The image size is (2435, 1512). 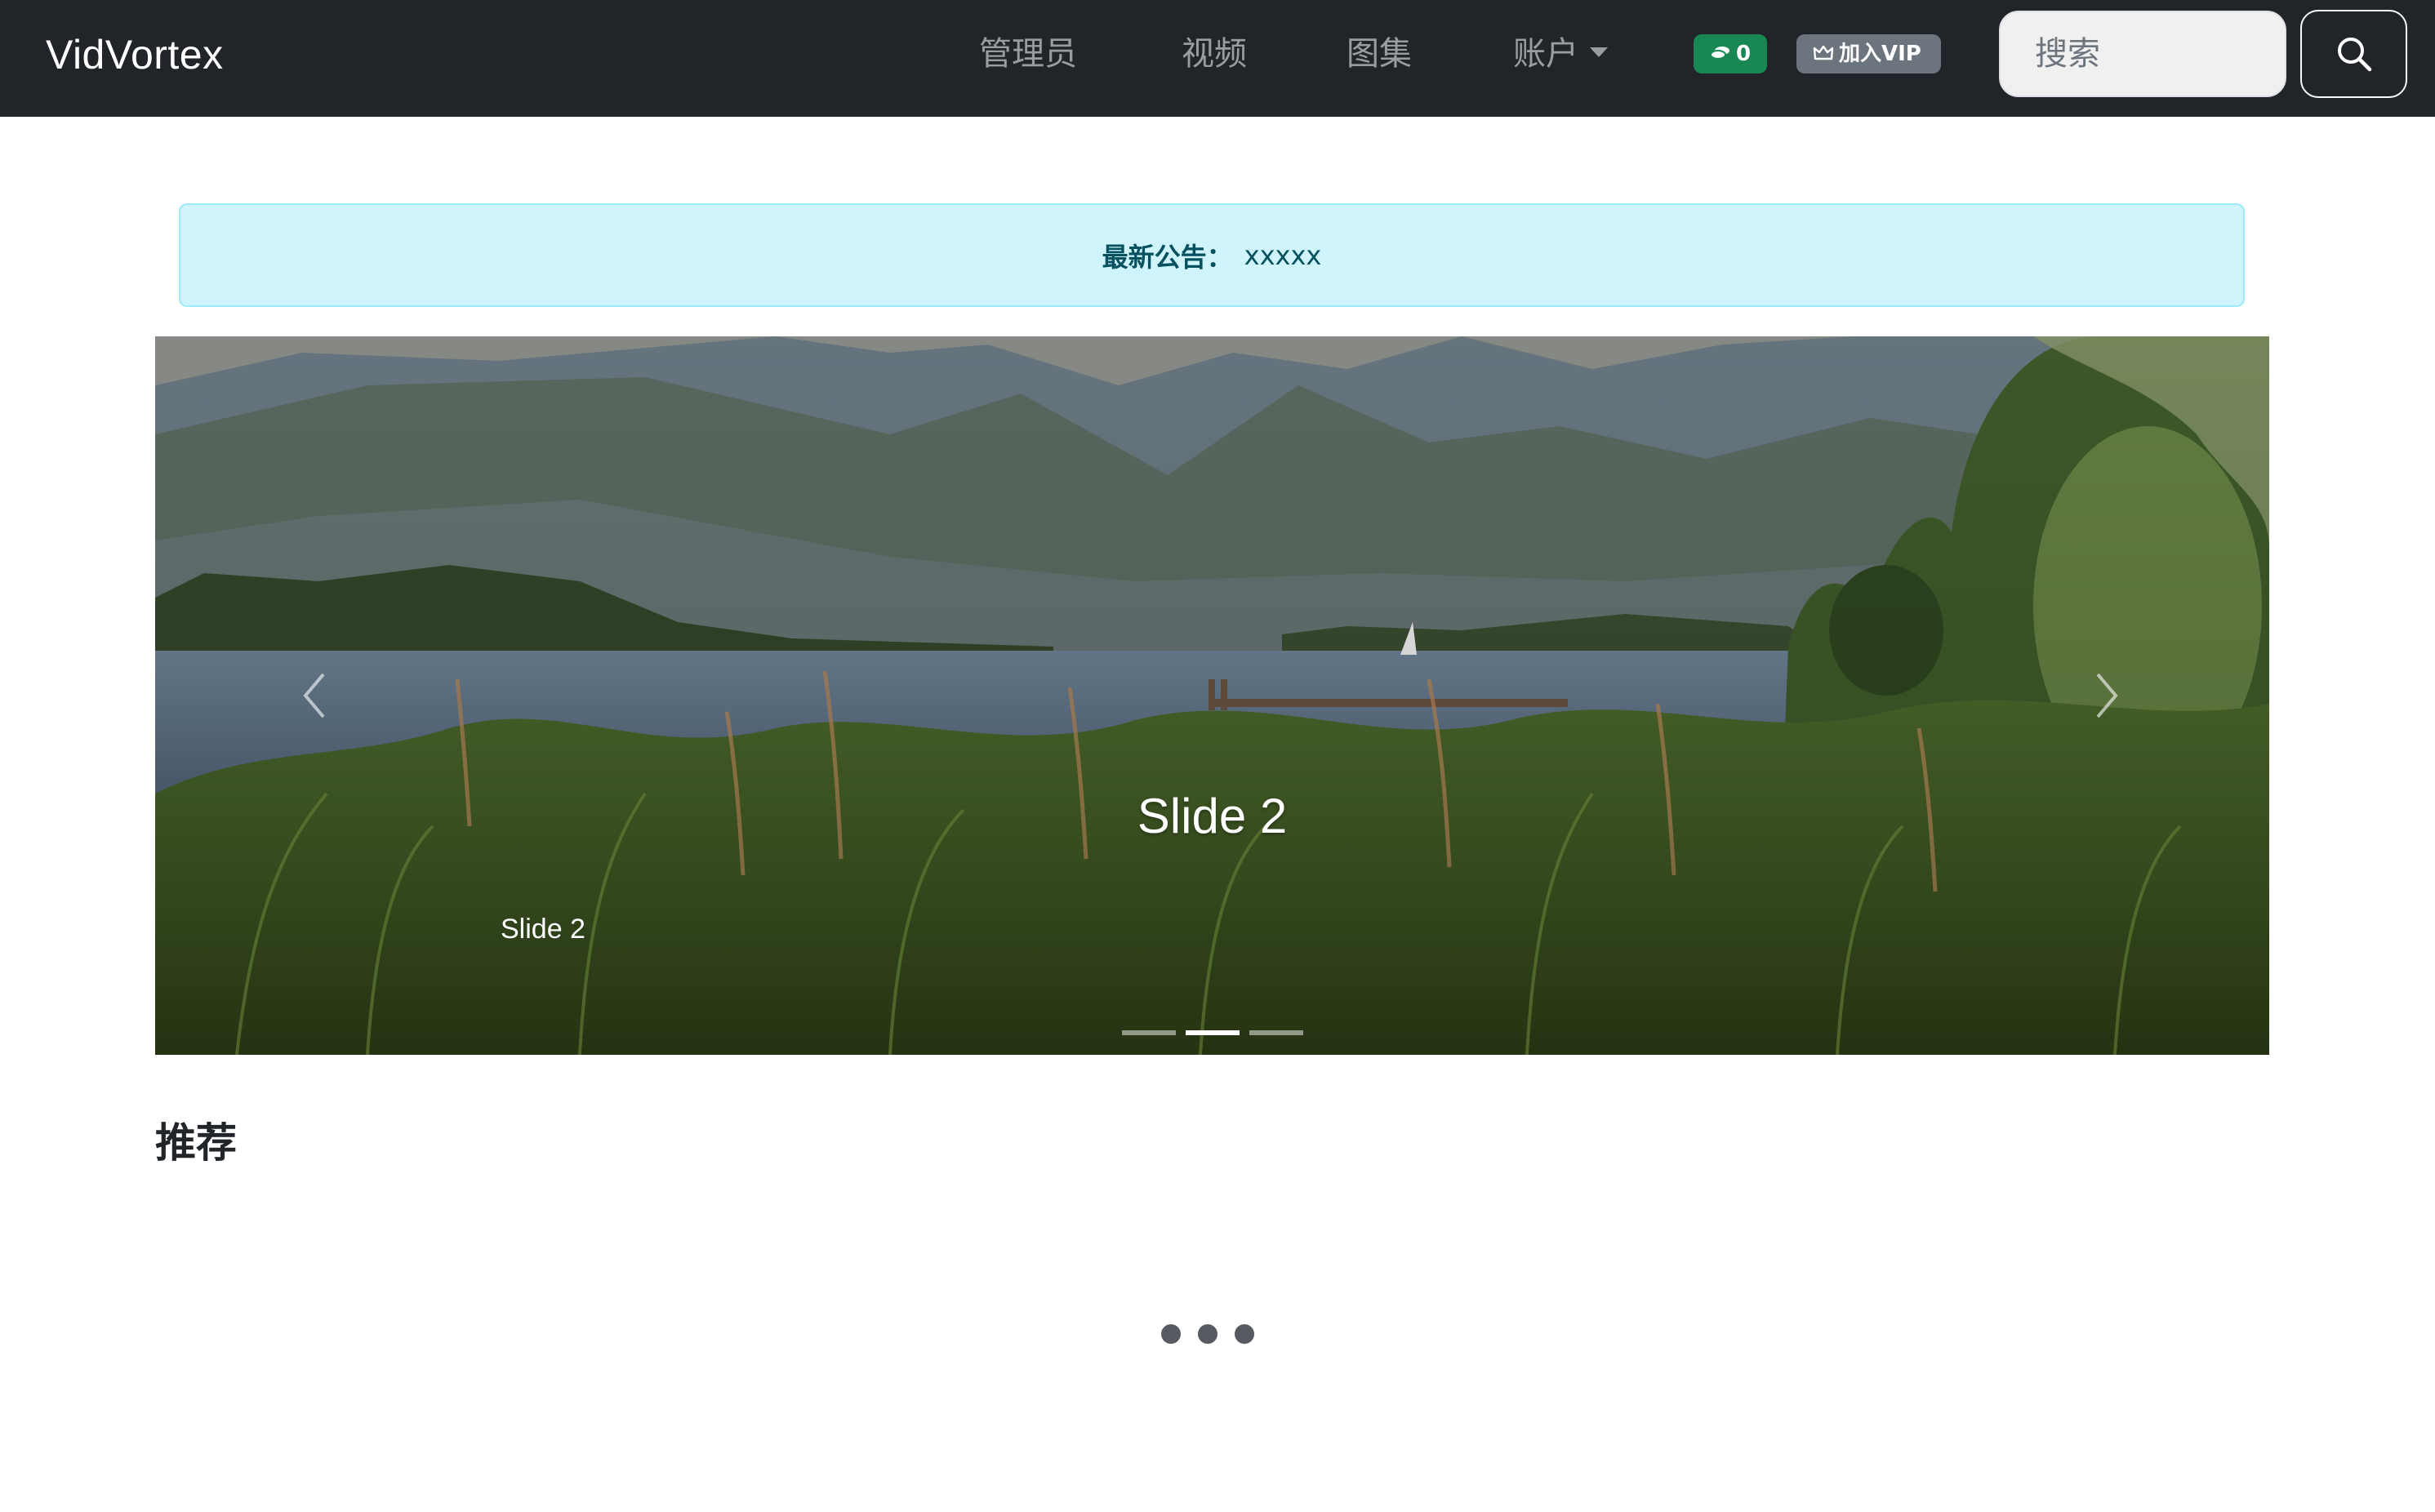 I want to click on brand-logo: VidVortex, so click(x=135, y=54).